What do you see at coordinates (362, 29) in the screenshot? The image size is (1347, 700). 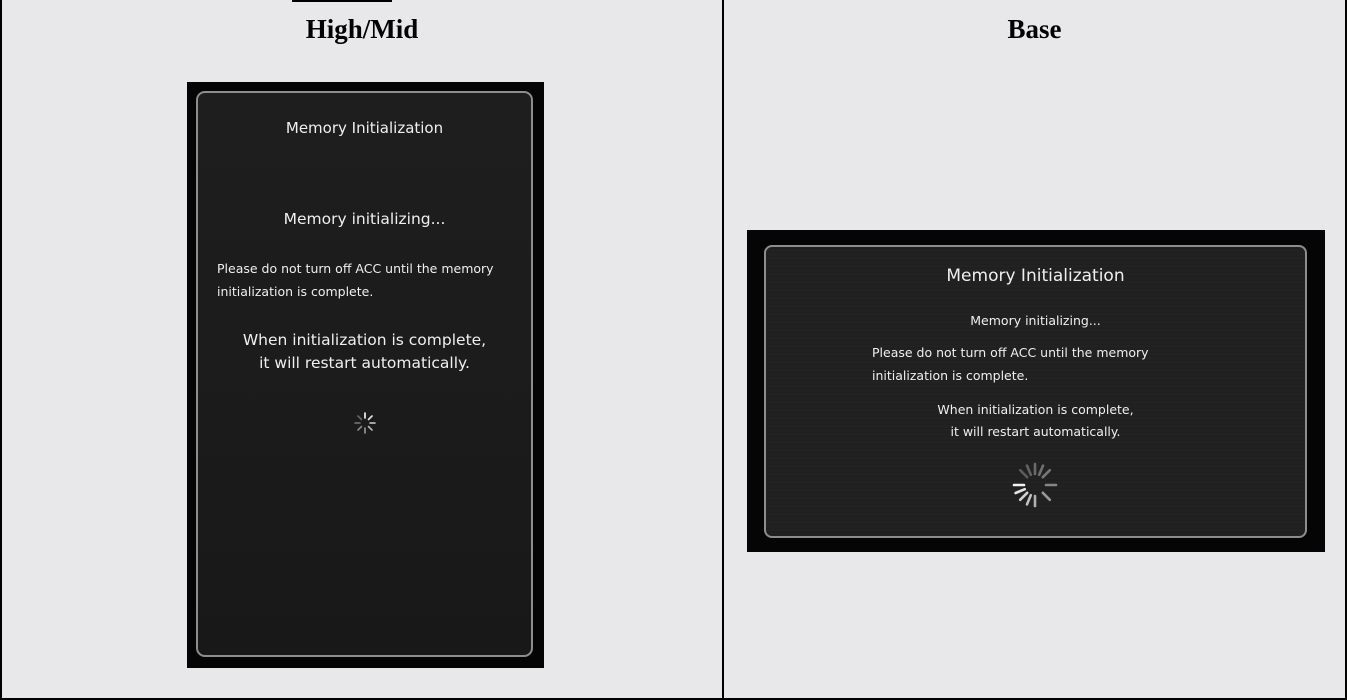 I see `column-header-high-mid: High/Mid` at bounding box center [362, 29].